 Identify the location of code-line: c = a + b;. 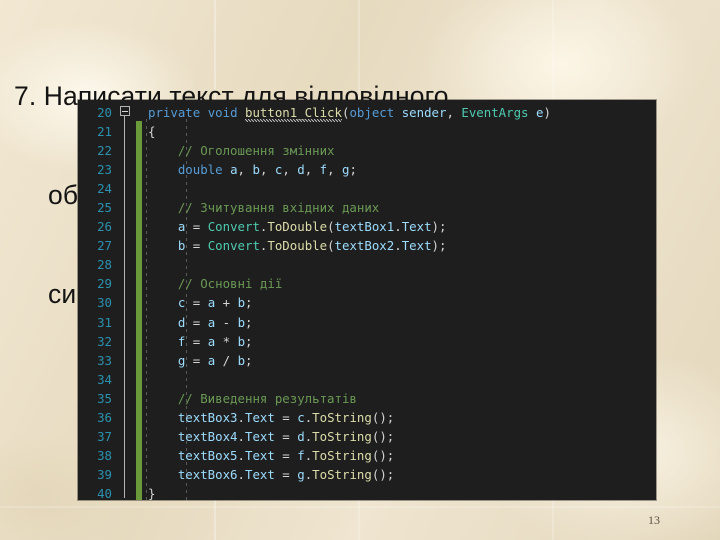
(402, 302).